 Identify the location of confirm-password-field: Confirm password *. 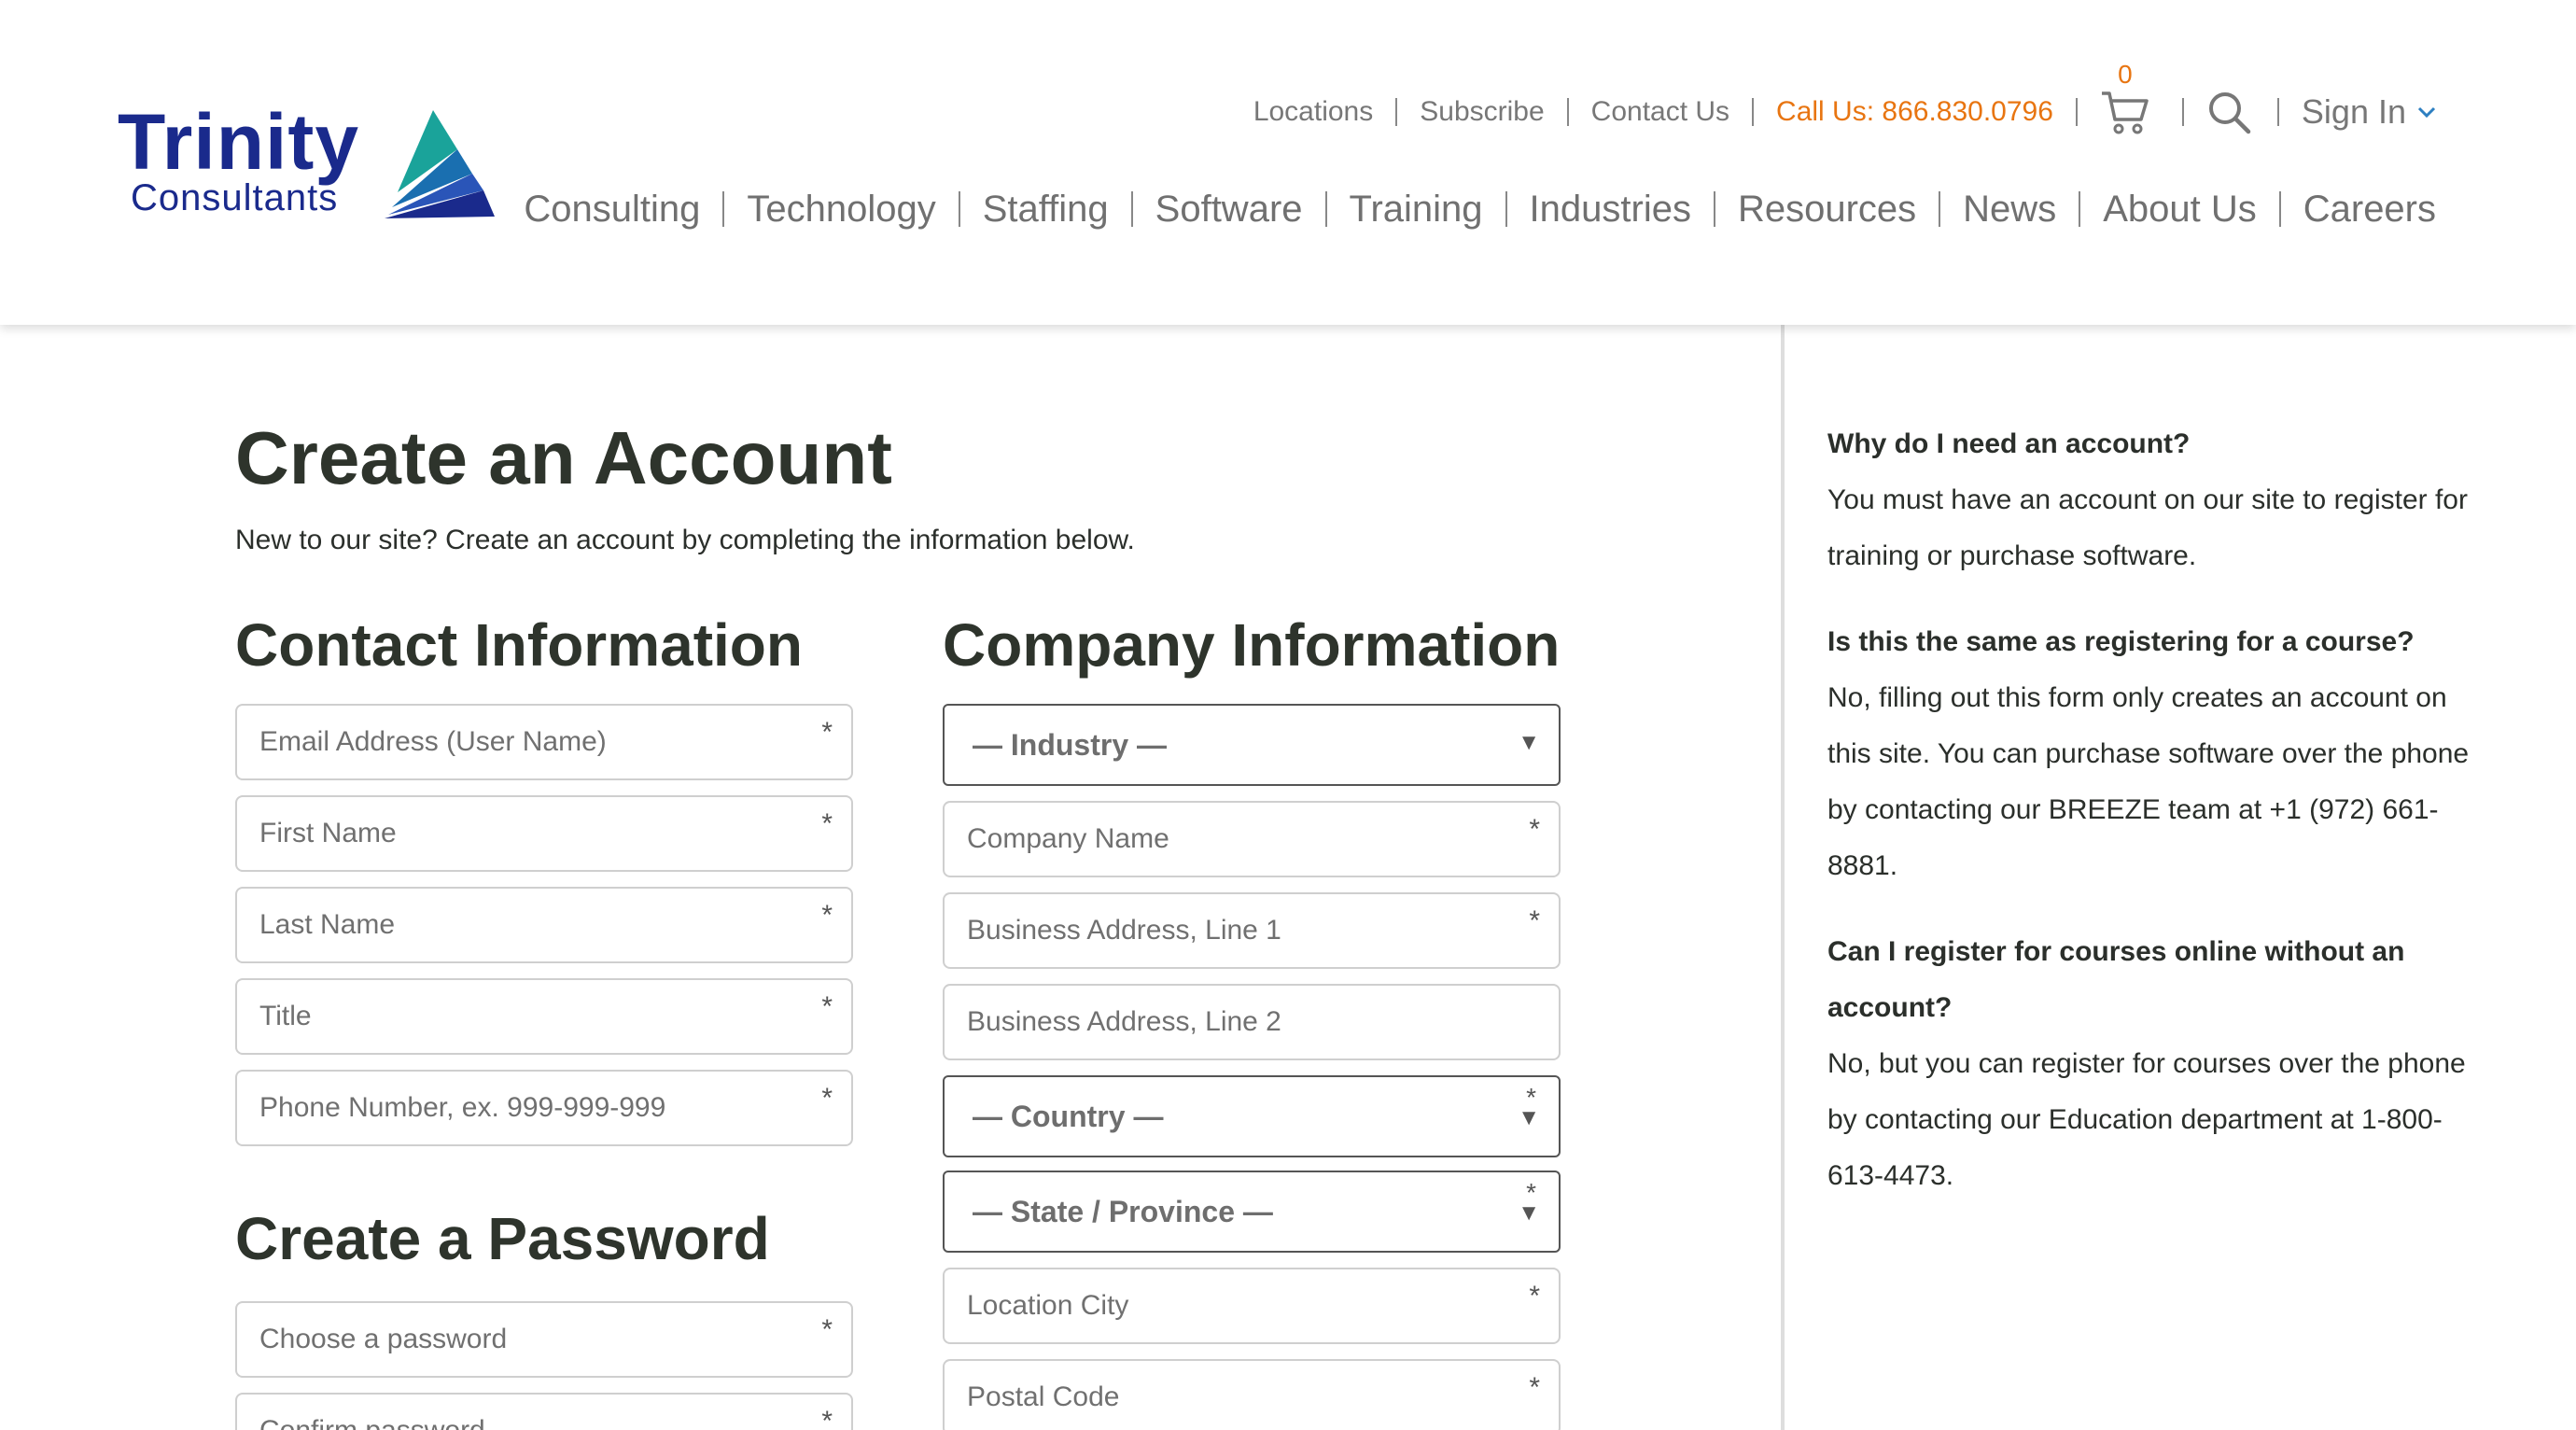
(544, 1411).